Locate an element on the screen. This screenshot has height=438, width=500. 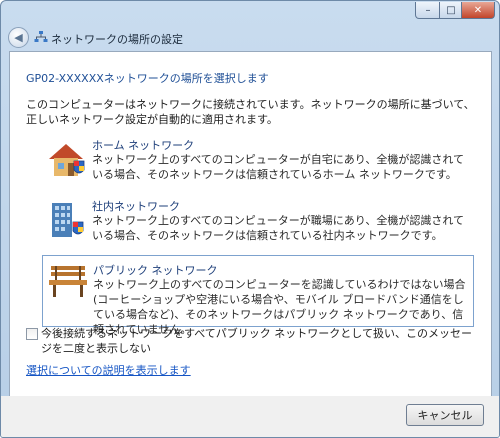
maximize-button: □ is located at coordinates (451, 10).